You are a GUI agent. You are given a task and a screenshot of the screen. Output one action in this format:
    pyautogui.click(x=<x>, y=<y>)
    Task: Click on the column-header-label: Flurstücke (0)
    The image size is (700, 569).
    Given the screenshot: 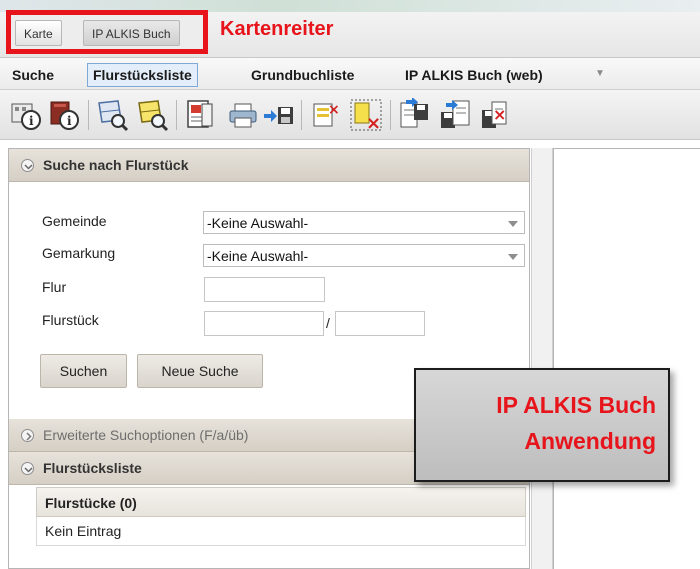 What is the action you would take?
    pyautogui.click(x=91, y=503)
    